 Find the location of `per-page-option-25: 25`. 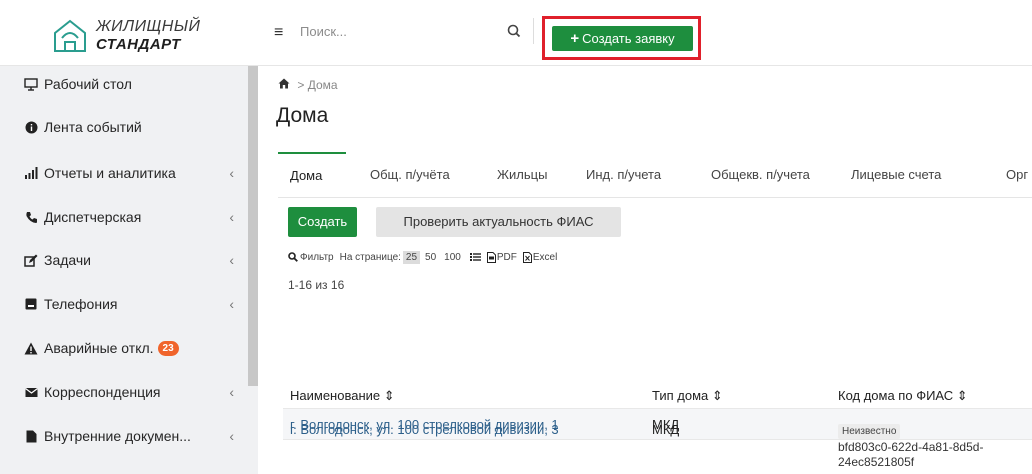

per-page-option-25: 25 is located at coordinates (411, 257).